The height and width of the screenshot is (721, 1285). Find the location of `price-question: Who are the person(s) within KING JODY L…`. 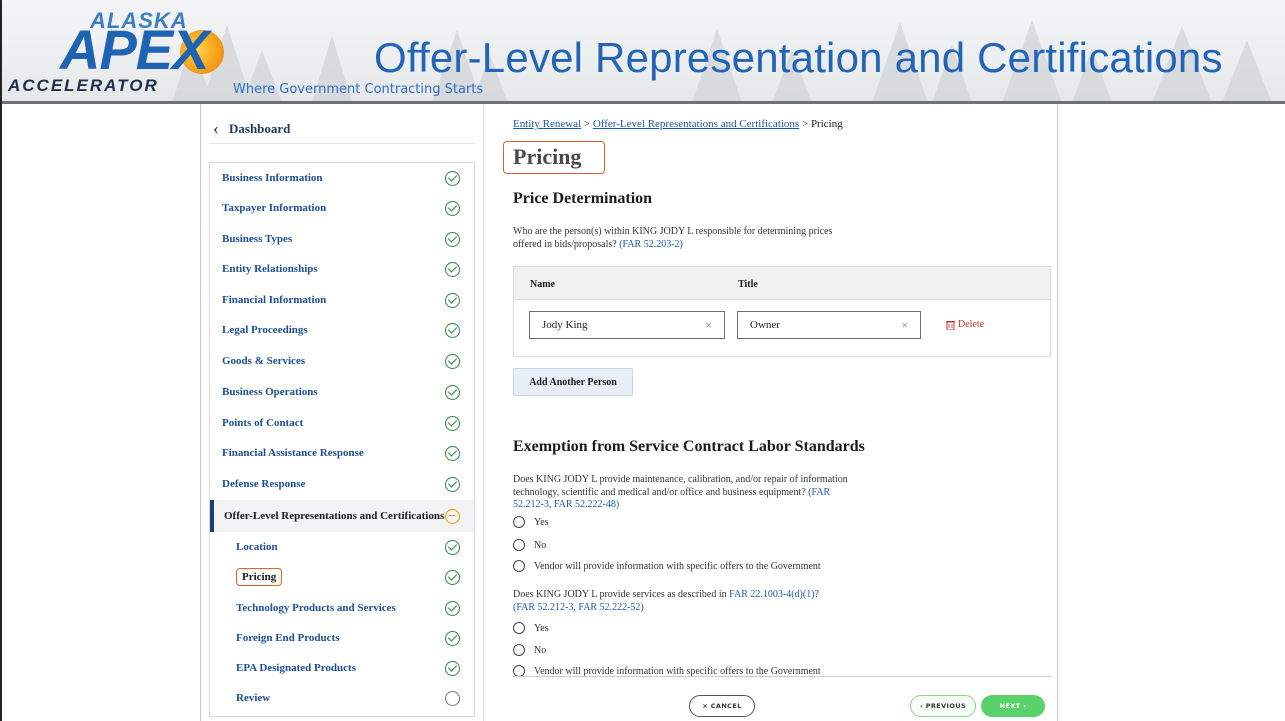

price-question: Who are the person(s) within KING JODY L… is located at coordinates (683, 238).